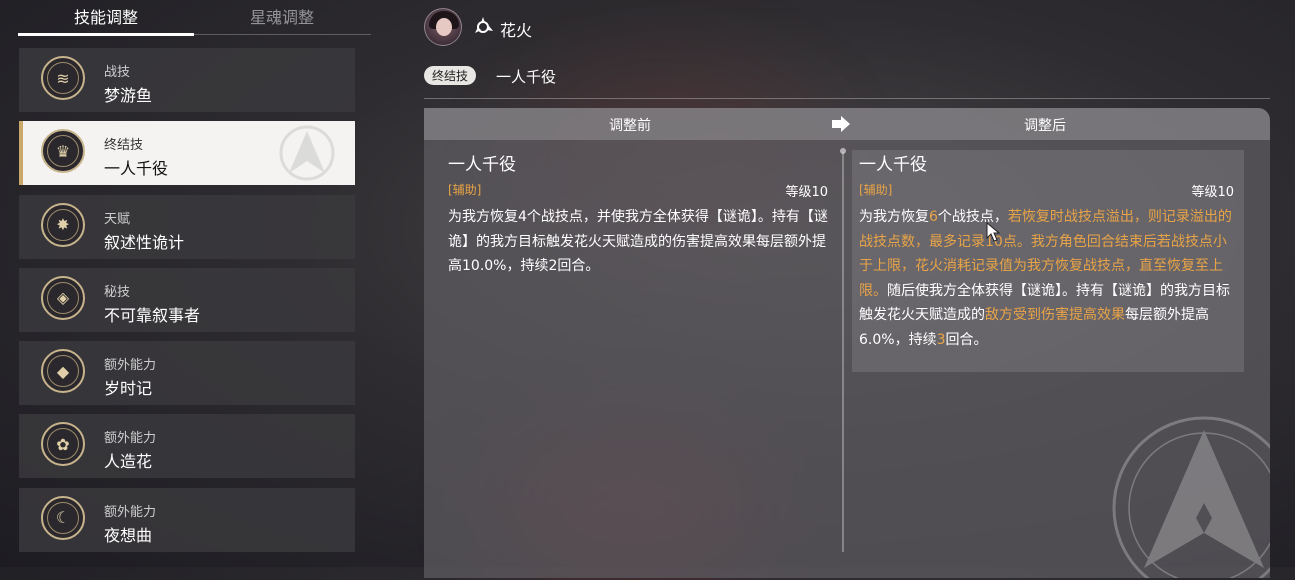 The image size is (1295, 580). Describe the element at coordinates (516, 30) in the screenshot. I see `character-name: 花火` at that location.